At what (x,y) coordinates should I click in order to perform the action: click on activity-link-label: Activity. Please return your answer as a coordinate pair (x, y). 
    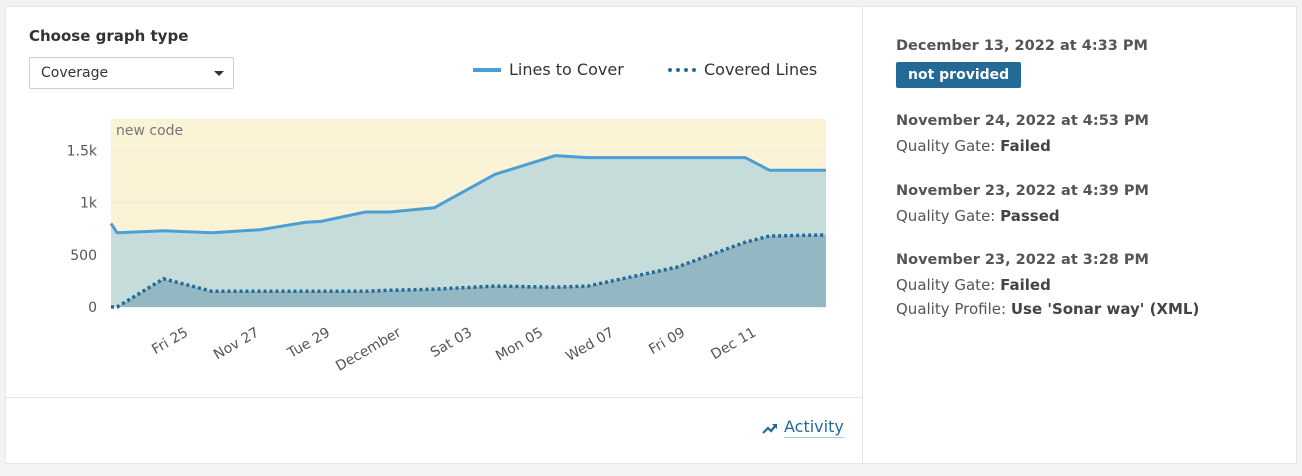
    Looking at the image, I should click on (814, 427).